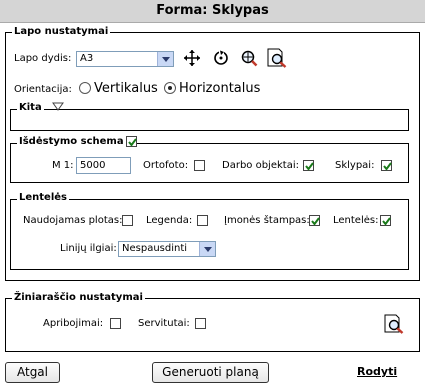  I want to click on tables-checkbox, so click(385, 220).